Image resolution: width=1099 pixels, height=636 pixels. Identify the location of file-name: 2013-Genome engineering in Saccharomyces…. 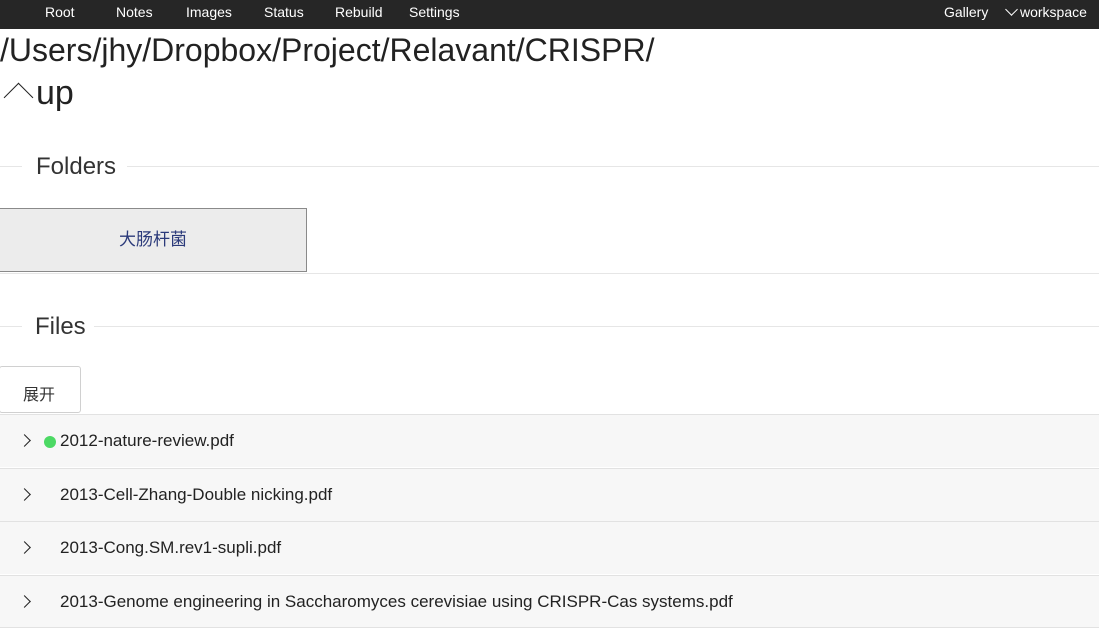
(396, 602).